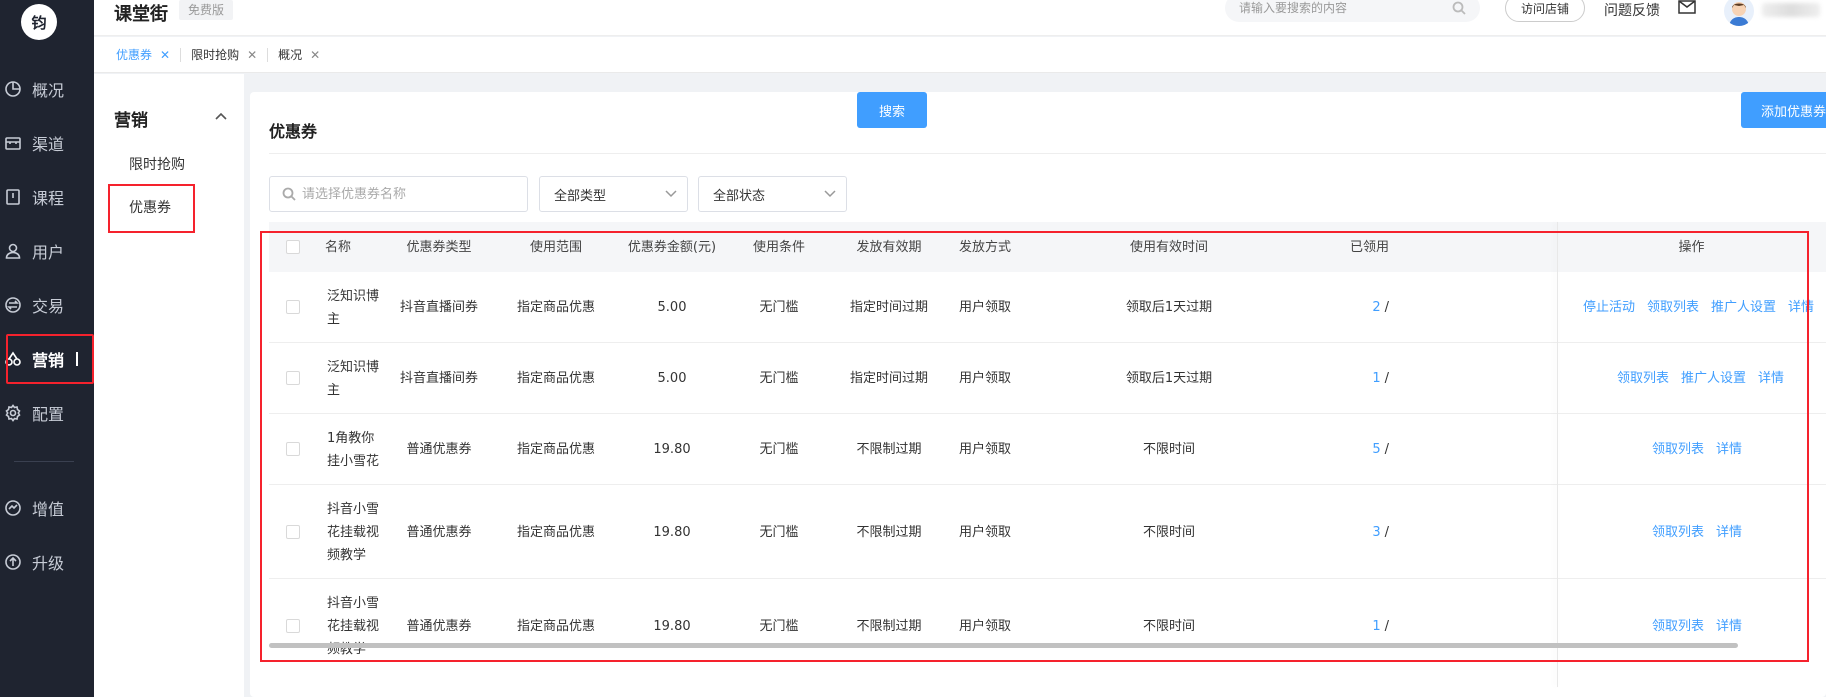 This screenshot has width=1826, height=697. I want to click on feedback-link: 问题反馈, so click(1632, 10).